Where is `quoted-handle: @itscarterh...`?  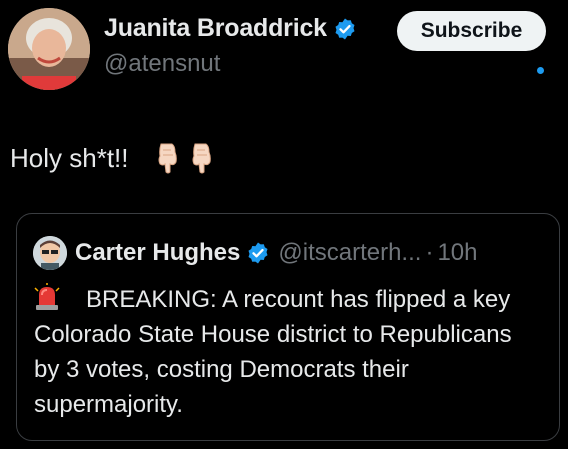 quoted-handle: @itscarterh... is located at coordinates (349, 253).